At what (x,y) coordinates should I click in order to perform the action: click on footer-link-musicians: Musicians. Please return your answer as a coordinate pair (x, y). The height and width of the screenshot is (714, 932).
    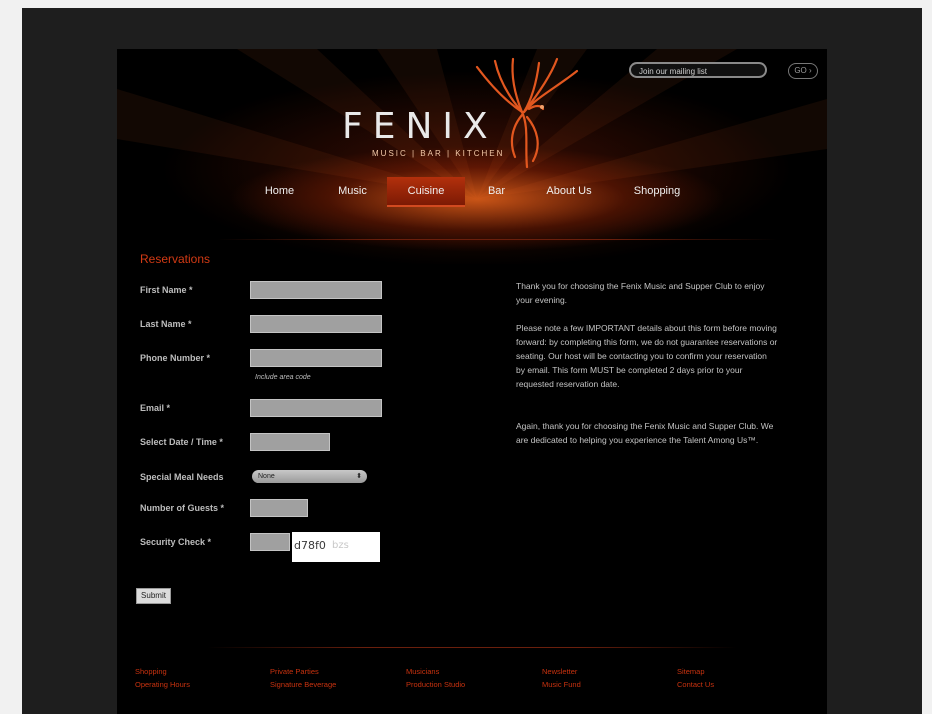
    Looking at the image, I should click on (422, 671).